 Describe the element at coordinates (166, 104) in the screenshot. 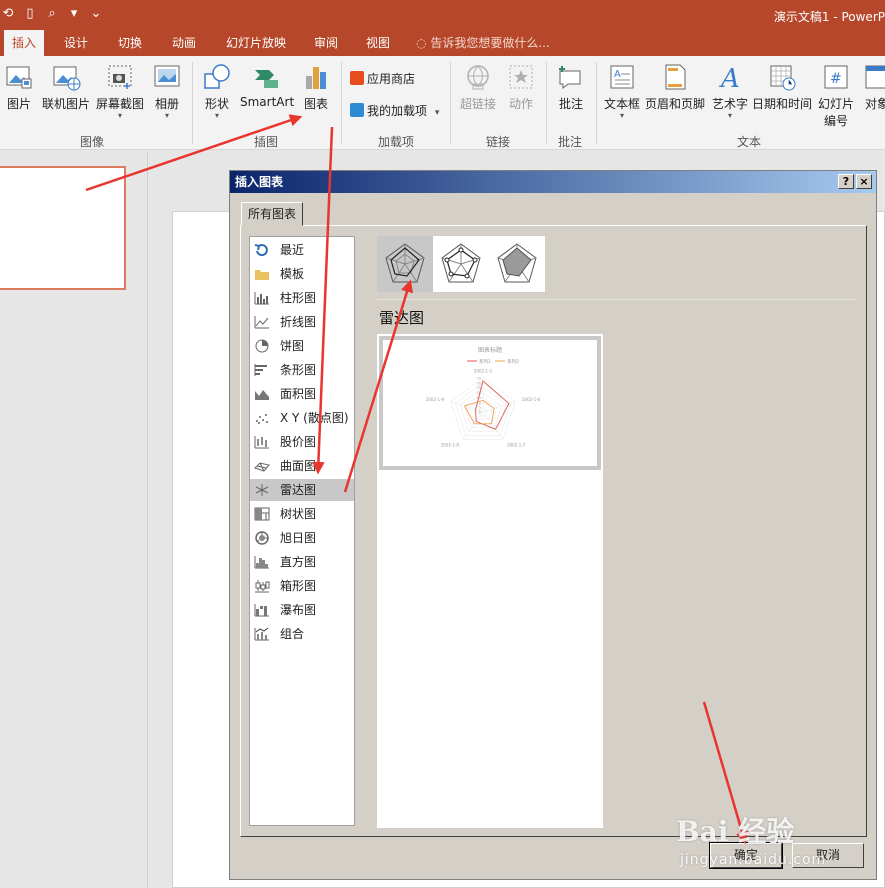

I see `album-label: 相册` at that location.